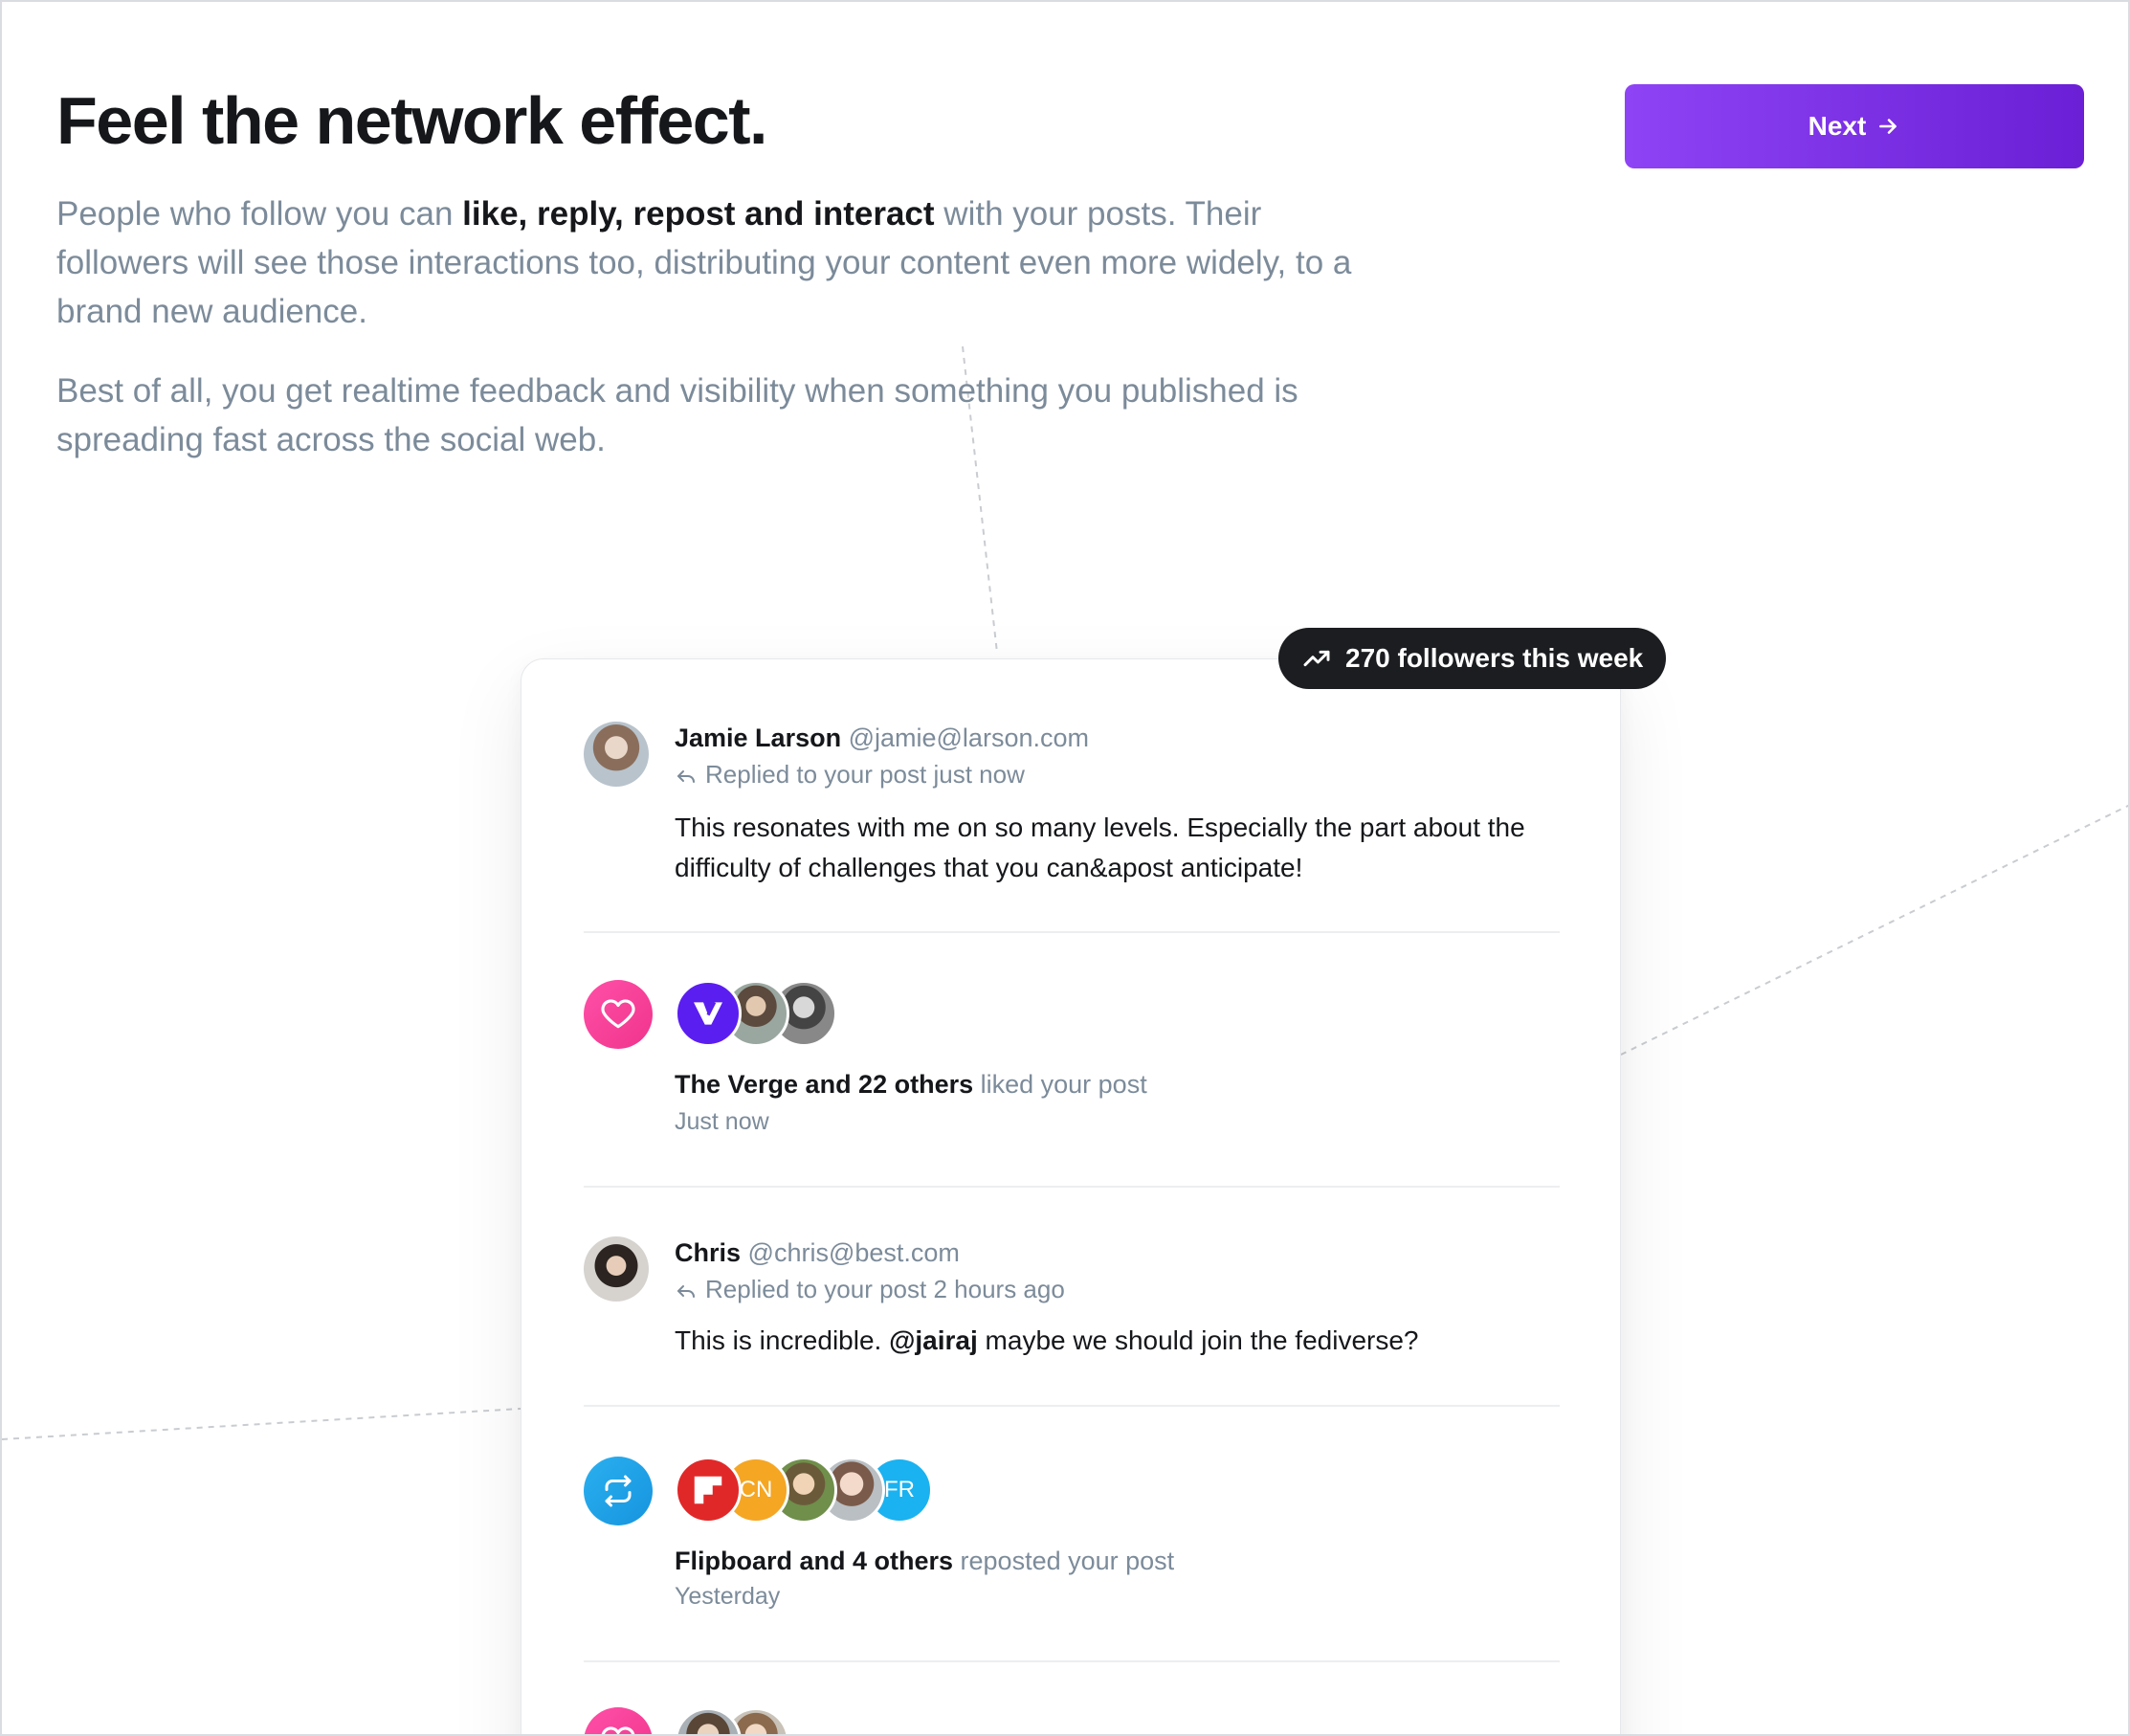  Describe the element at coordinates (1888, 127) in the screenshot. I see `arrow-right-icon` at that location.